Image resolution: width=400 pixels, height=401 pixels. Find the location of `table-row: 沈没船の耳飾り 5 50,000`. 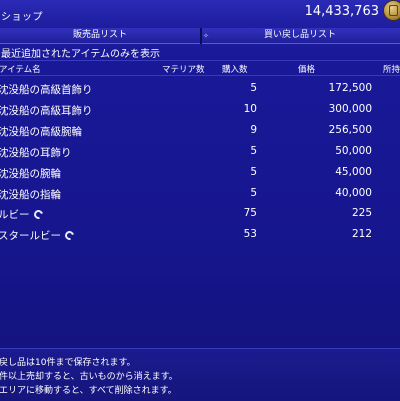

table-row: 沈没船の耳飾り 5 50,000 is located at coordinates (200, 152).